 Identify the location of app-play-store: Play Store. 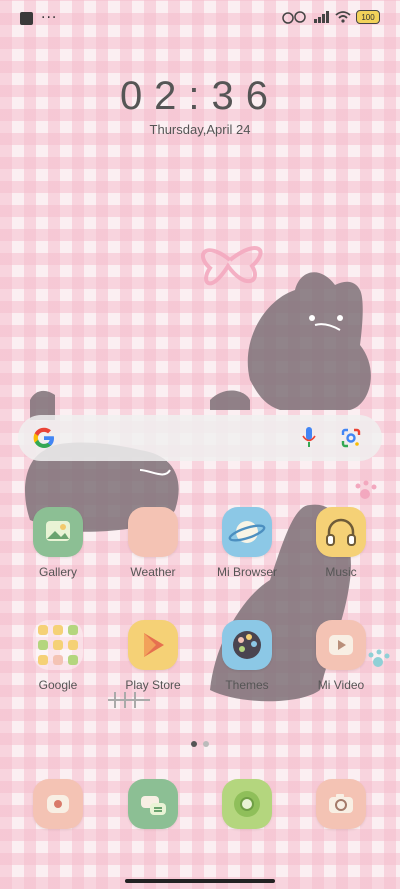
(153, 656).